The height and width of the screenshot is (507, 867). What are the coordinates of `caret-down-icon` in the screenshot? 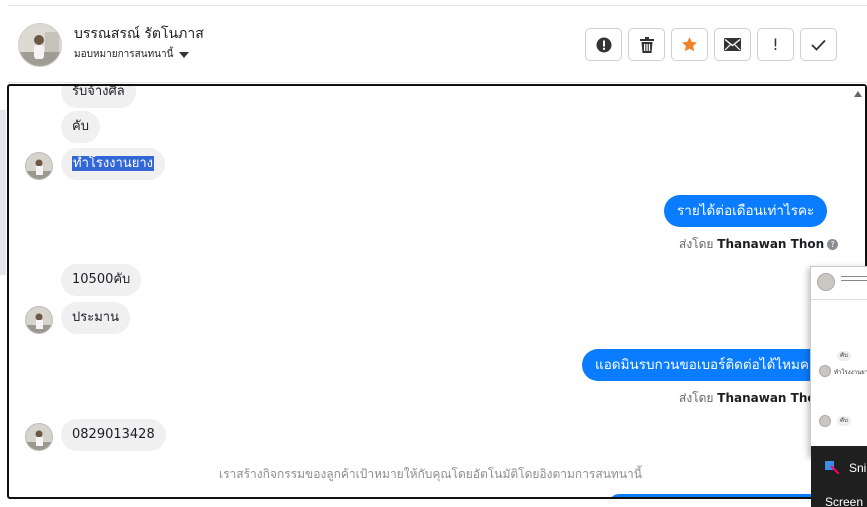 It's located at (184, 54).